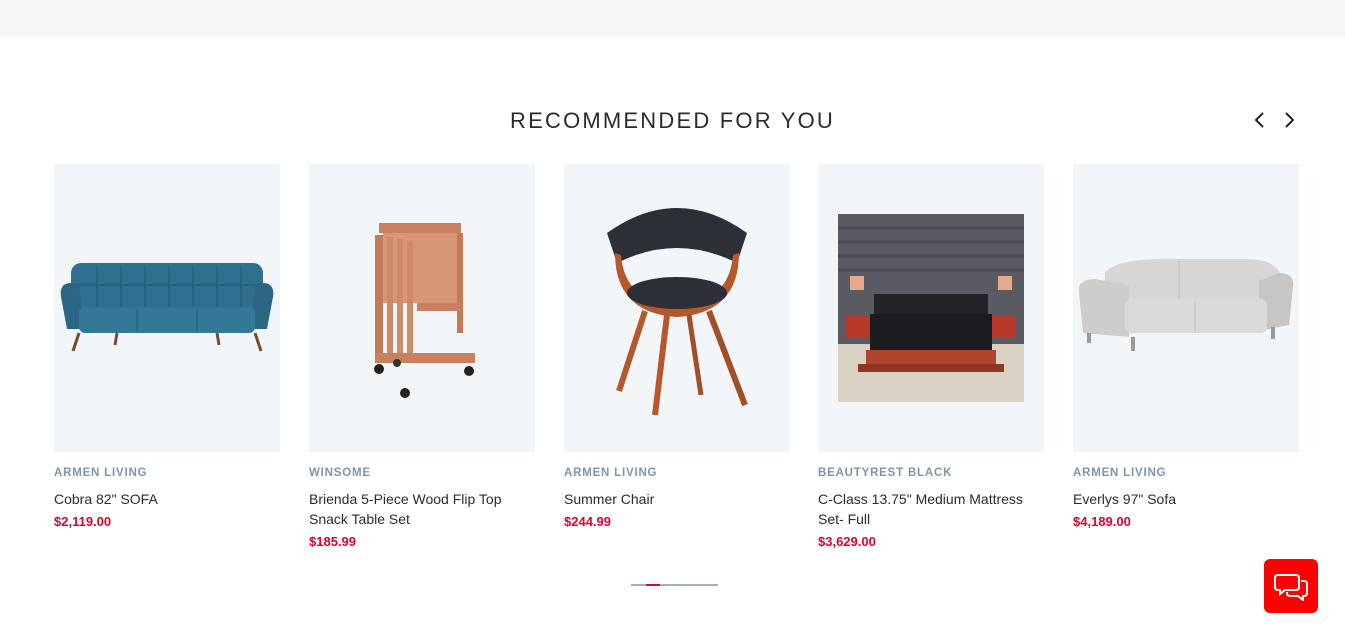  I want to click on product-price: $244.99, so click(587, 521).